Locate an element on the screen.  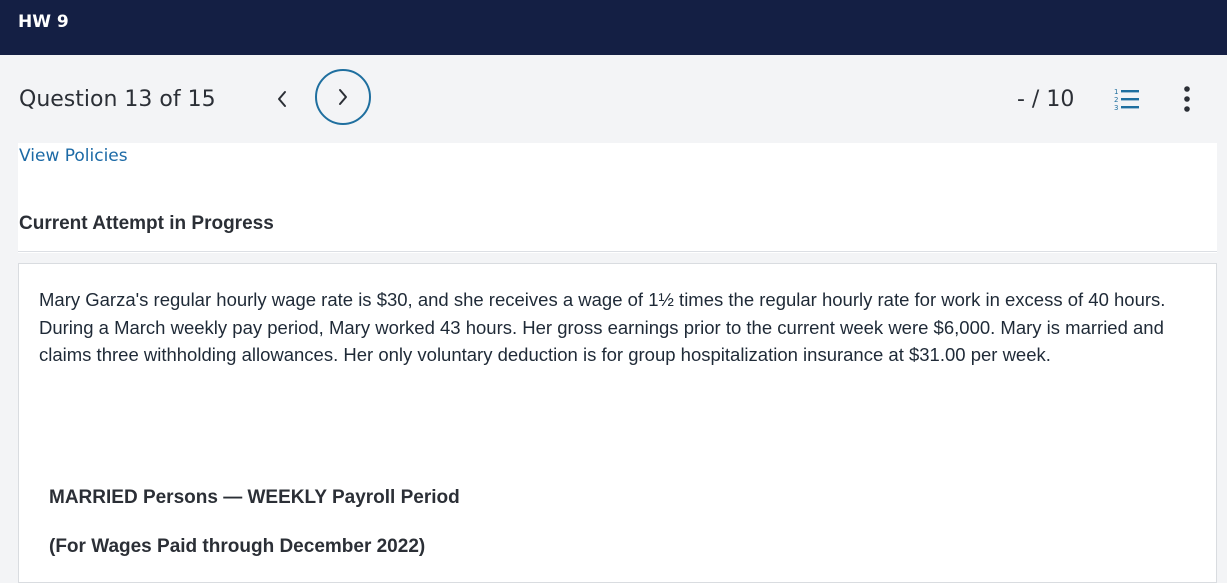
next-question-button is located at coordinates (343, 97).